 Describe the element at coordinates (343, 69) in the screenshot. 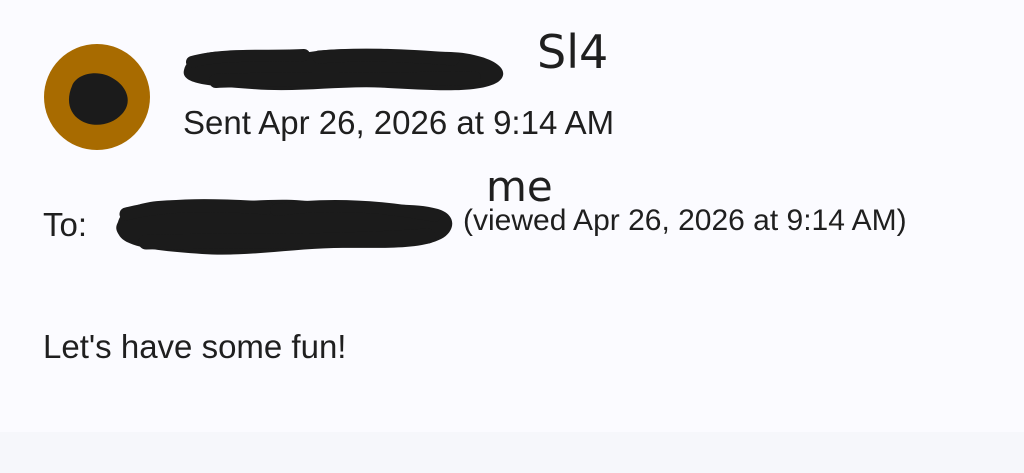

I see `sender-redaction` at that location.